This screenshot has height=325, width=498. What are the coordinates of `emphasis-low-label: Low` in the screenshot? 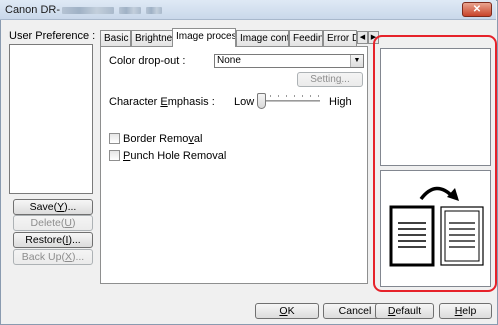 It's located at (244, 102).